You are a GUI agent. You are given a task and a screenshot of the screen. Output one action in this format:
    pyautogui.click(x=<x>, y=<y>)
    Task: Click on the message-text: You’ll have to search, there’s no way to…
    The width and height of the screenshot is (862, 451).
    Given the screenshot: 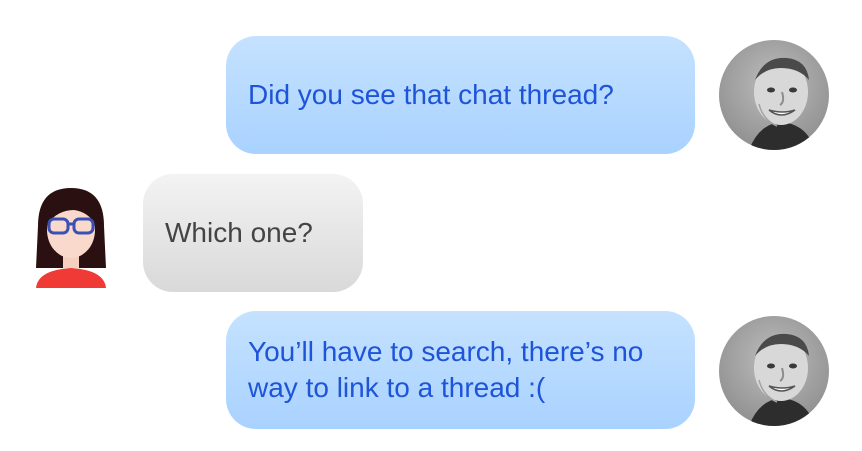 What is the action you would take?
    pyautogui.click(x=446, y=369)
    